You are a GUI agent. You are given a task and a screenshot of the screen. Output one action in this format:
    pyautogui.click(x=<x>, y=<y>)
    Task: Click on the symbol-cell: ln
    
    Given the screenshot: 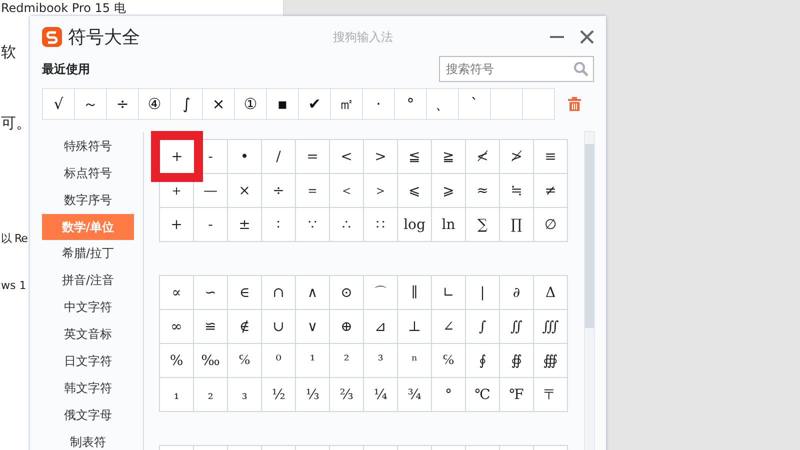 What is the action you would take?
    pyautogui.click(x=449, y=225)
    